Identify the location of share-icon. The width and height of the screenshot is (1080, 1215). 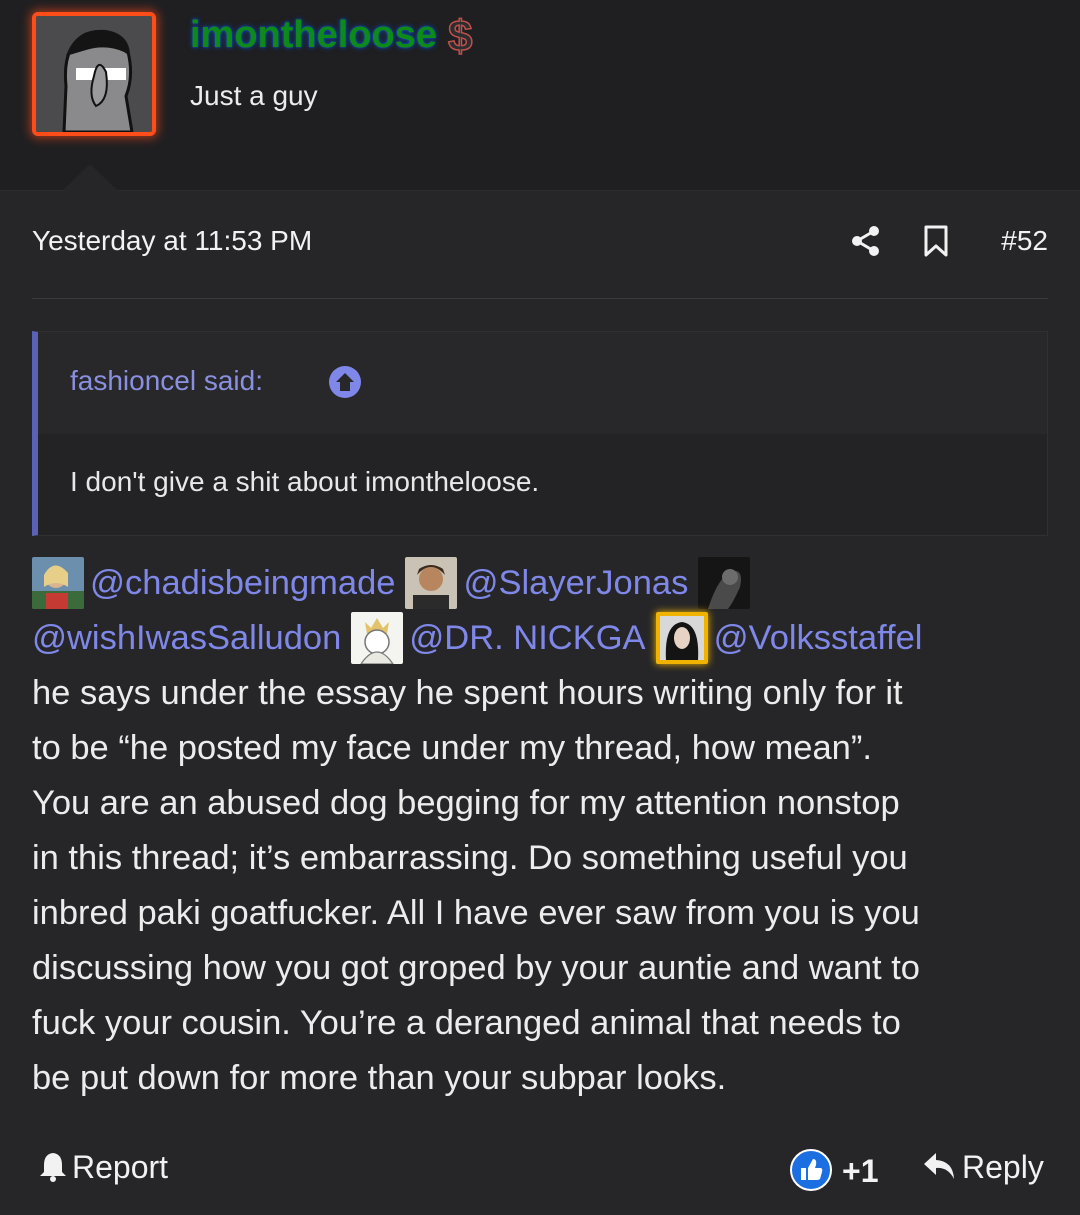
(866, 241).